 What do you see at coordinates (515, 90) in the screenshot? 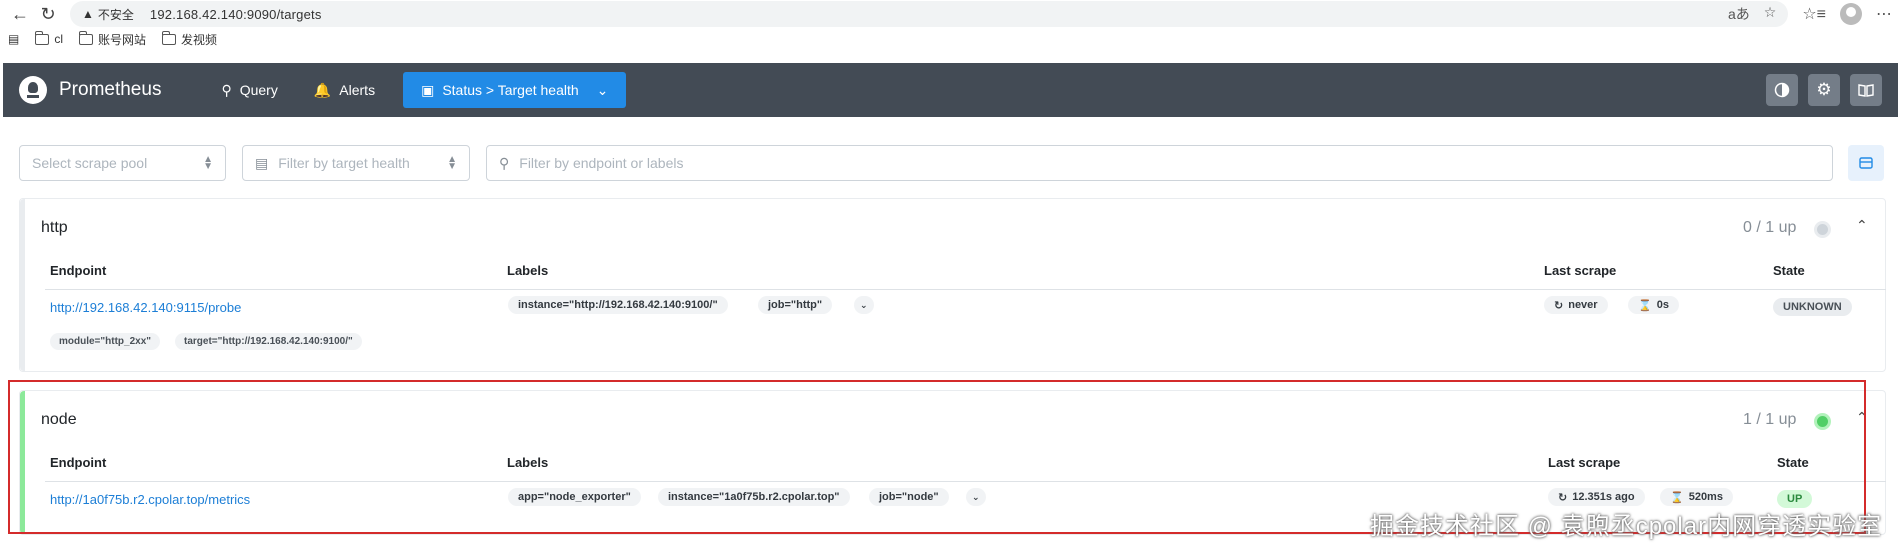
I see `nav-status-dropdown: ▣ Status > Target health ⌄` at bounding box center [515, 90].